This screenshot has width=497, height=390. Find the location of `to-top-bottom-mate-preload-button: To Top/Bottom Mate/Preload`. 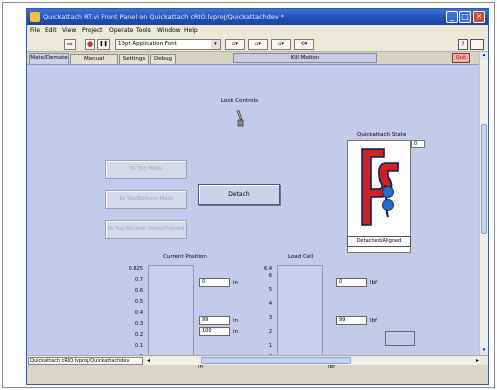

to-top-bottom-mate-preload-button: To Top/Bottom Mate/Preload is located at coordinates (146, 229).